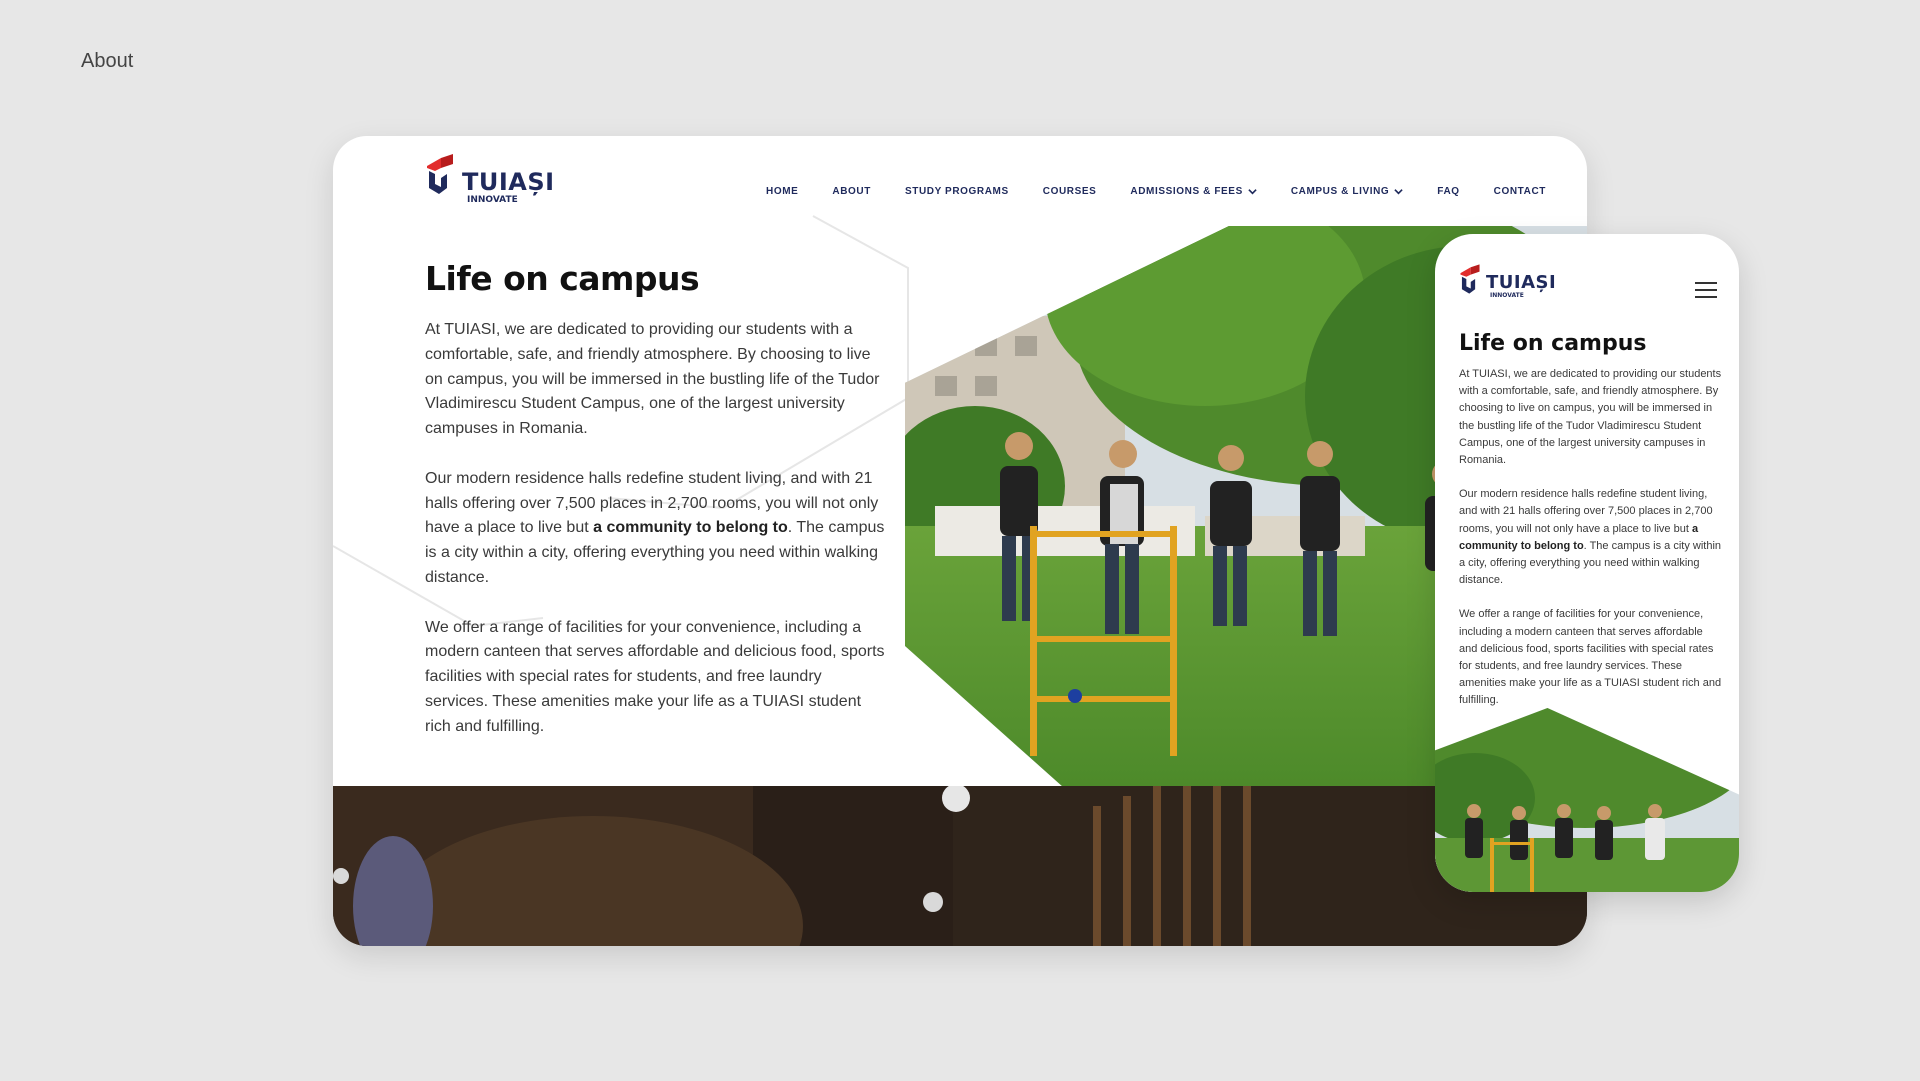 This screenshot has width=1920, height=1081. What do you see at coordinates (1507, 295) in the screenshot?
I see `brand-tagline-mobile: INNOVATE` at bounding box center [1507, 295].